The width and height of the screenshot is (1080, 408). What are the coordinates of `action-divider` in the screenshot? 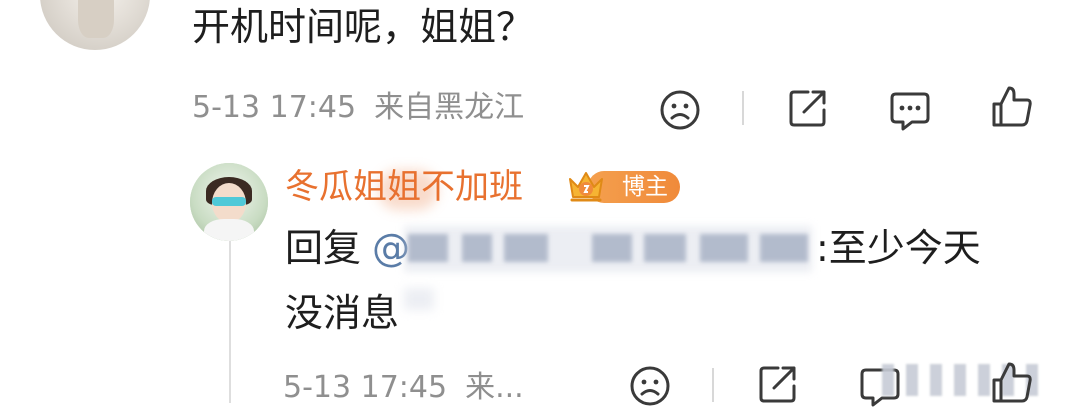 It's located at (743, 108).